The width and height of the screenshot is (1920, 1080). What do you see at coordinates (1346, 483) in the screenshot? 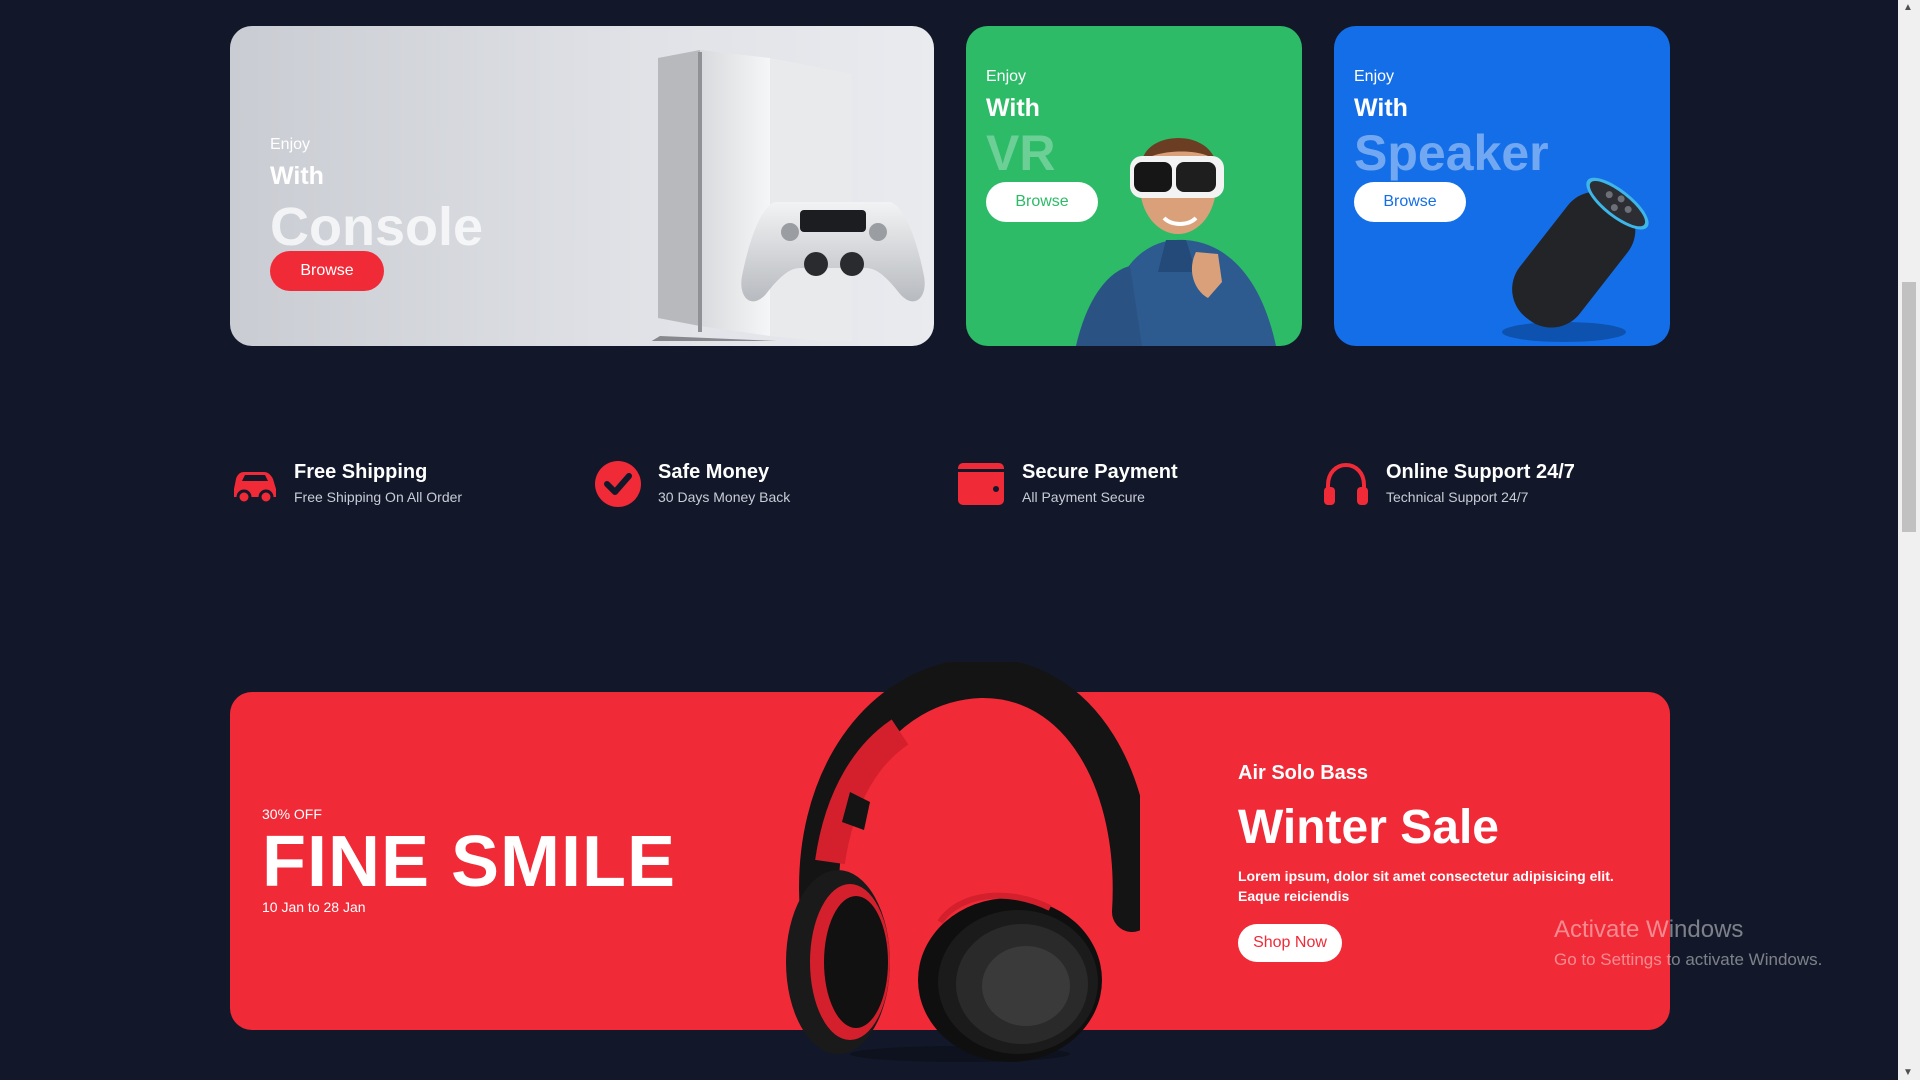
I see `headphones-icon` at bounding box center [1346, 483].